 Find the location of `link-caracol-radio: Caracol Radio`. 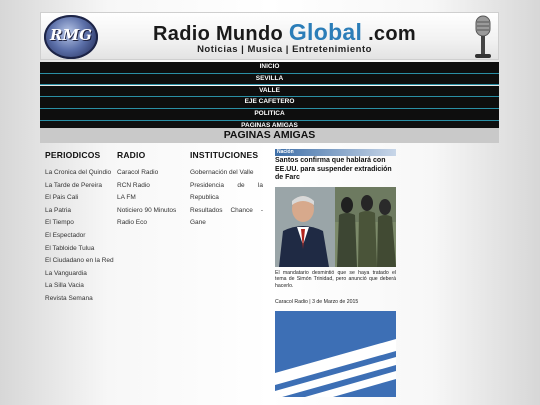

link-caracol-radio: Caracol Radio is located at coordinates (153, 173).